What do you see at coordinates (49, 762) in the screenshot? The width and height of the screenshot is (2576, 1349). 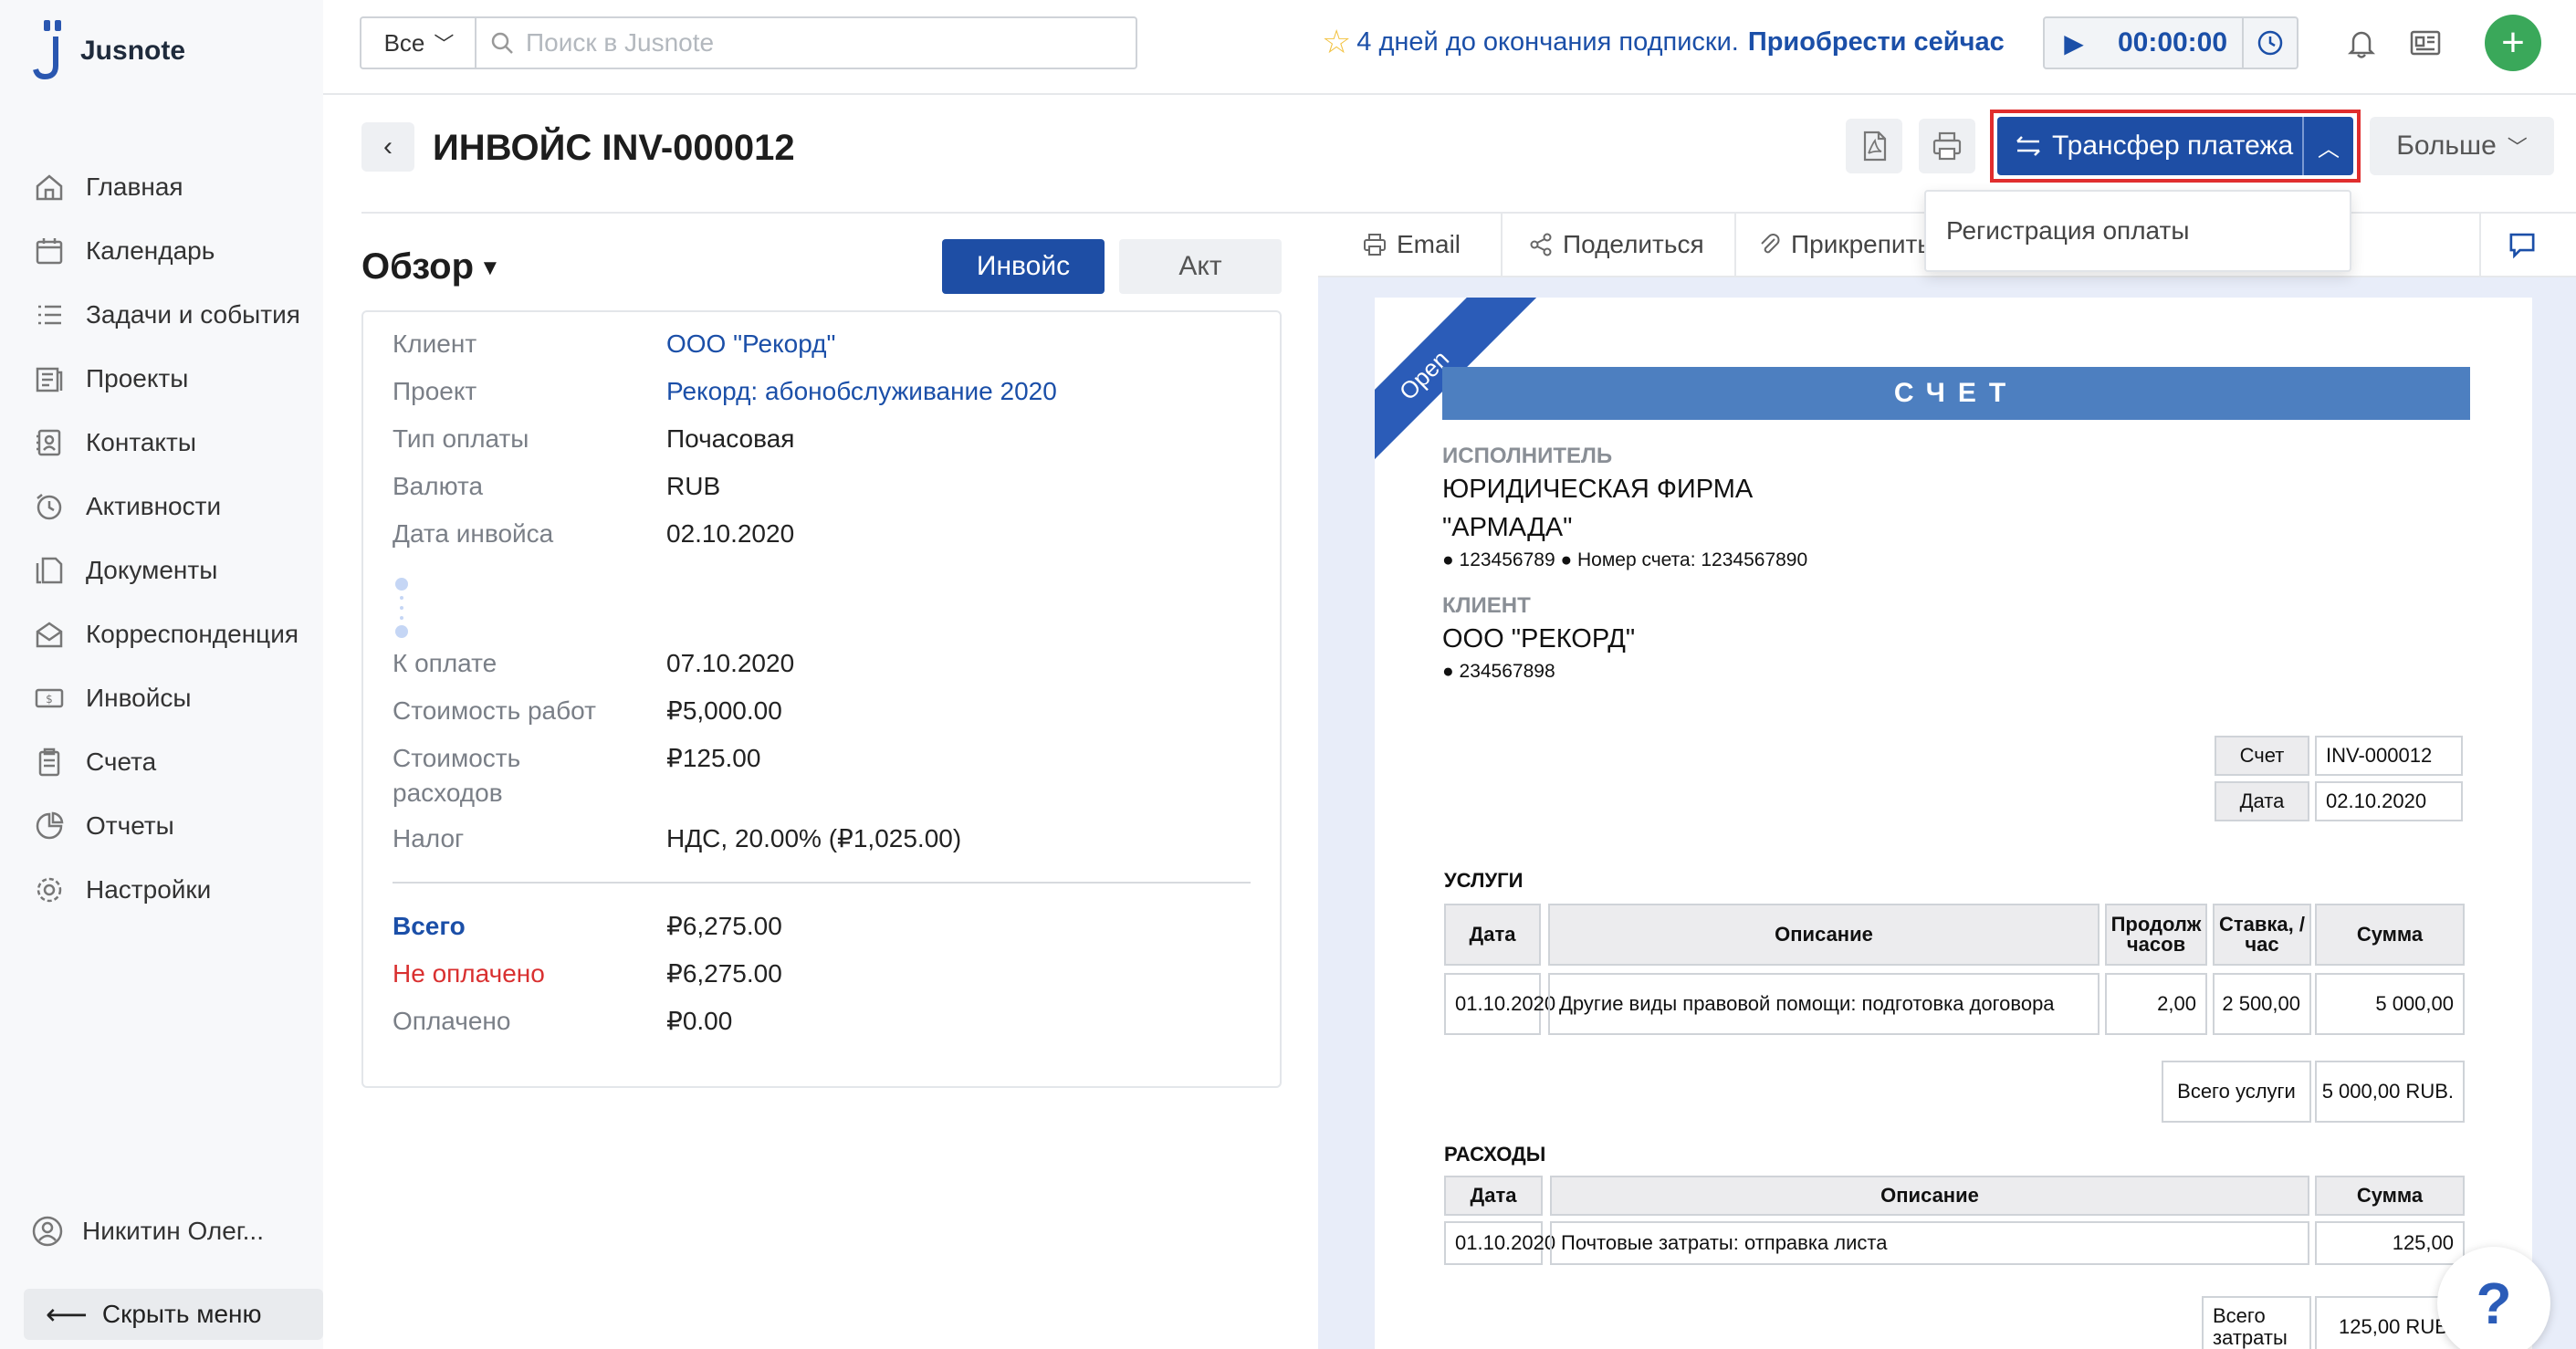 I see `bills-icon` at bounding box center [49, 762].